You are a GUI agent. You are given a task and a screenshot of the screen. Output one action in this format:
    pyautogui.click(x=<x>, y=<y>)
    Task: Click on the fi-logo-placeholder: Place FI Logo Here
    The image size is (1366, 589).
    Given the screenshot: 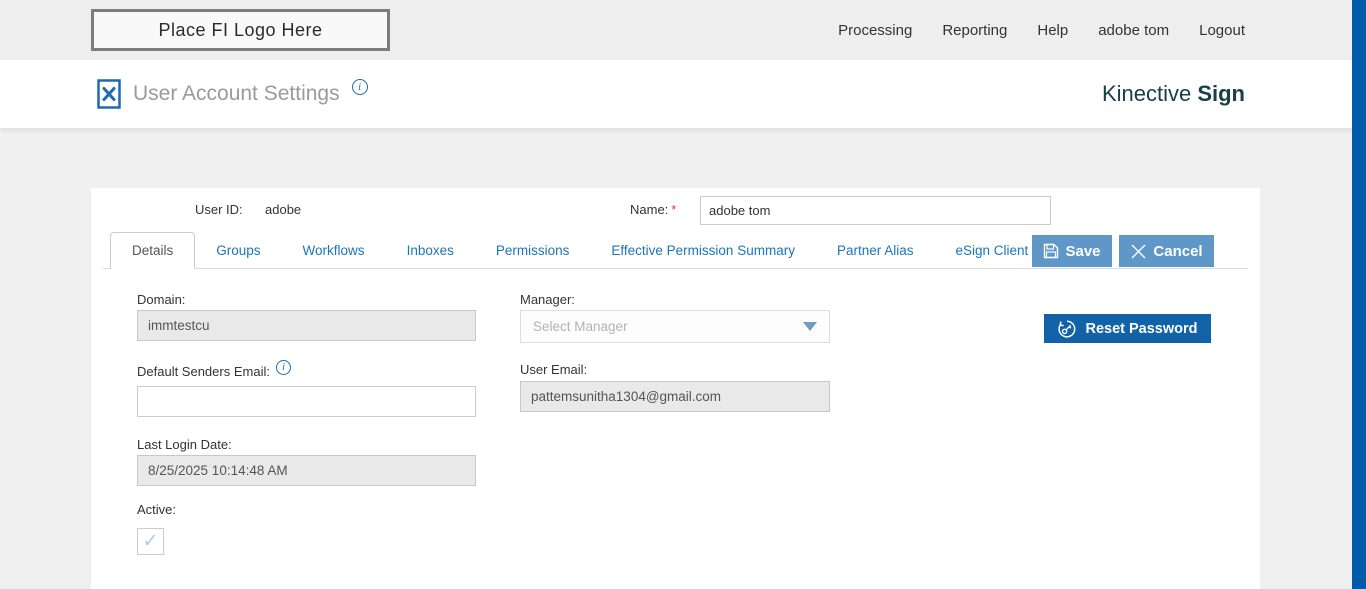 What is the action you would take?
    pyautogui.click(x=240, y=30)
    